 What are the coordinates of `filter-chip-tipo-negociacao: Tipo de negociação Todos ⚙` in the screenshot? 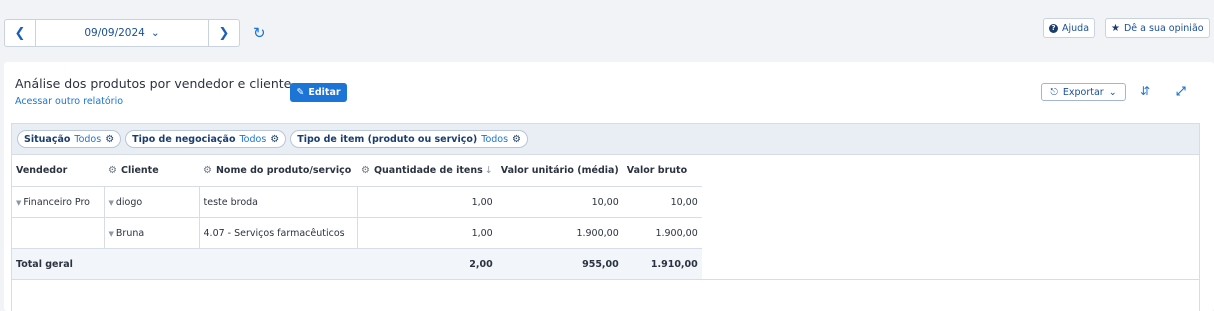 It's located at (206, 139).